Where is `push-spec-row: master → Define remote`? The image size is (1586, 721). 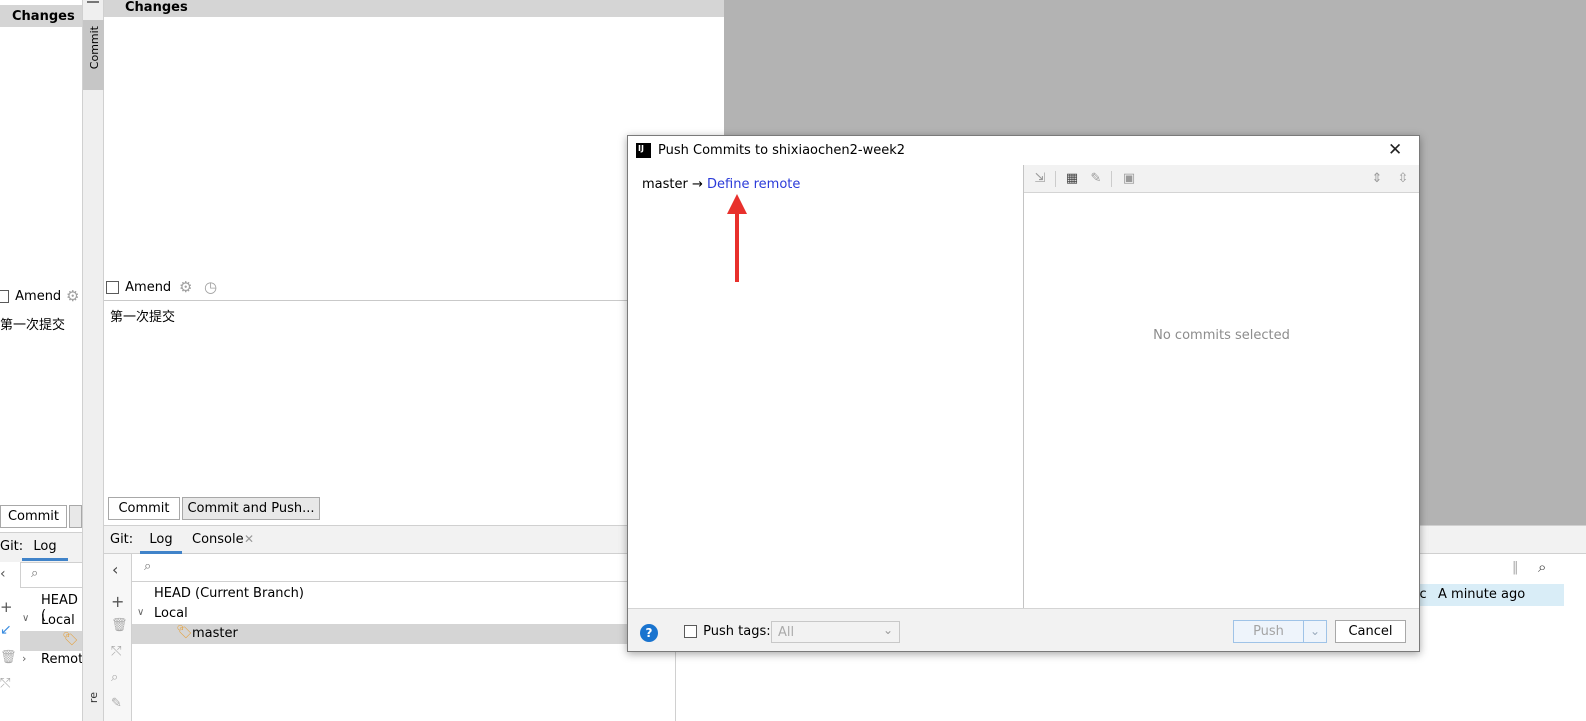
push-spec-row: master → Define remote is located at coordinates (721, 184).